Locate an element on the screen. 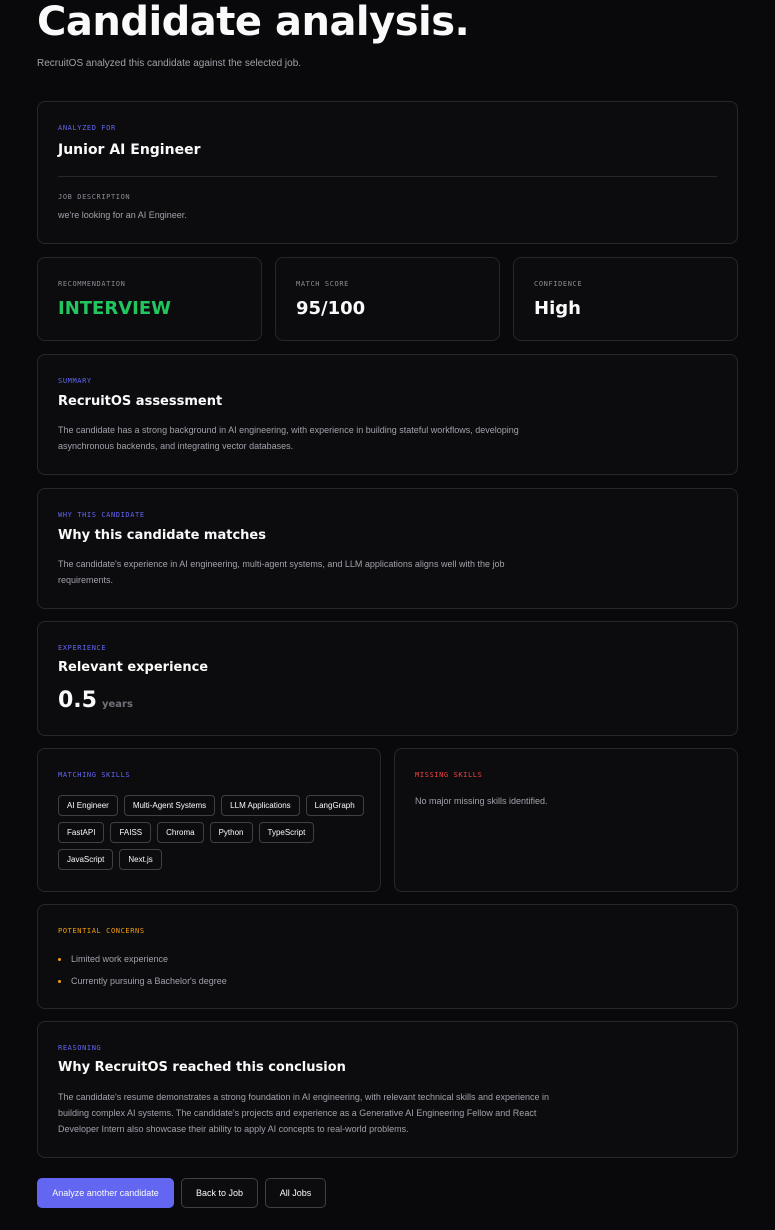 The width and height of the screenshot is (775, 1230). page-title: Candidate analysis. is located at coordinates (253, 22).